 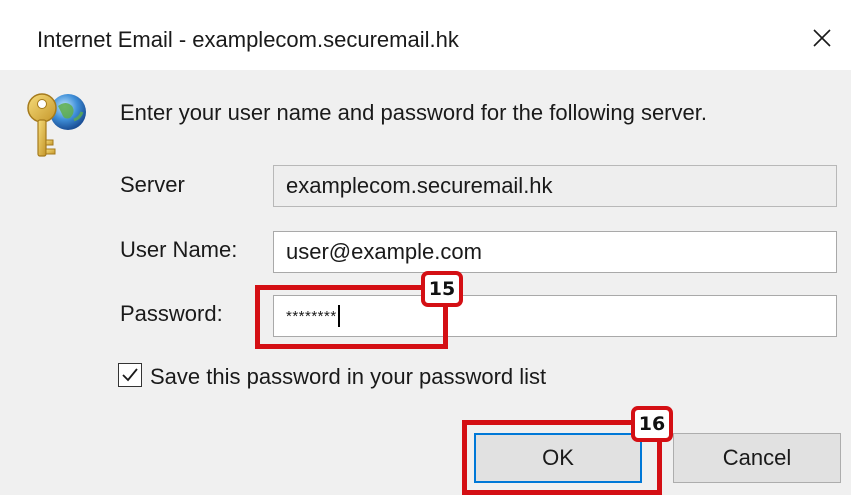 What do you see at coordinates (555, 186) in the screenshot?
I see `server-field: examplecom.securemail.hk` at bounding box center [555, 186].